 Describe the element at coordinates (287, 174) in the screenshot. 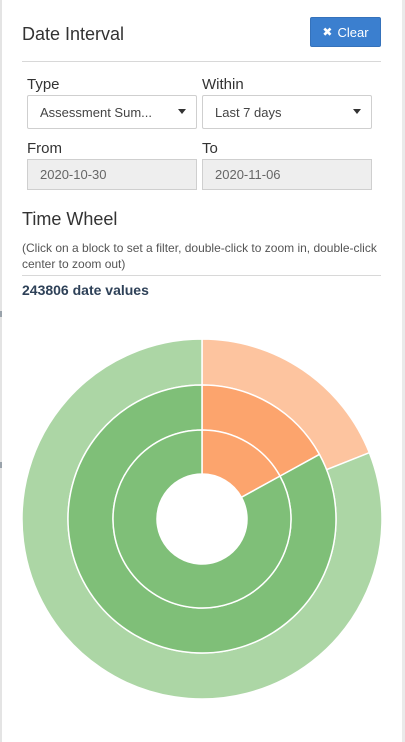

I see `to-date-field: 2020-11-06` at that location.